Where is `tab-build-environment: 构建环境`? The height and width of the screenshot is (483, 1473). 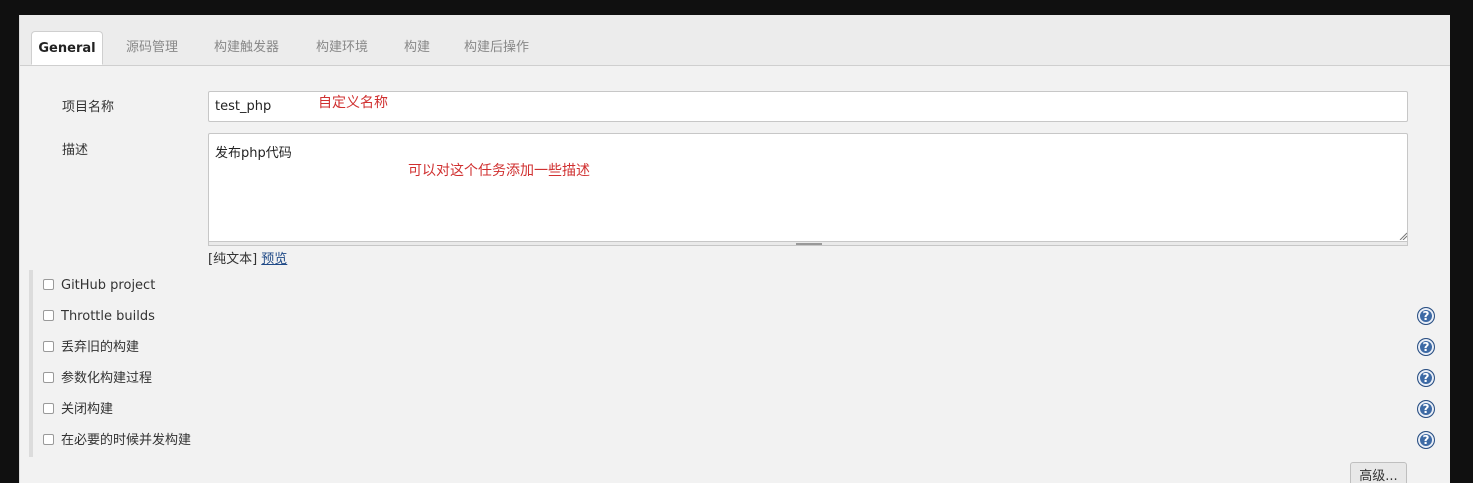
tab-build-environment: 构建环境 is located at coordinates (342, 48).